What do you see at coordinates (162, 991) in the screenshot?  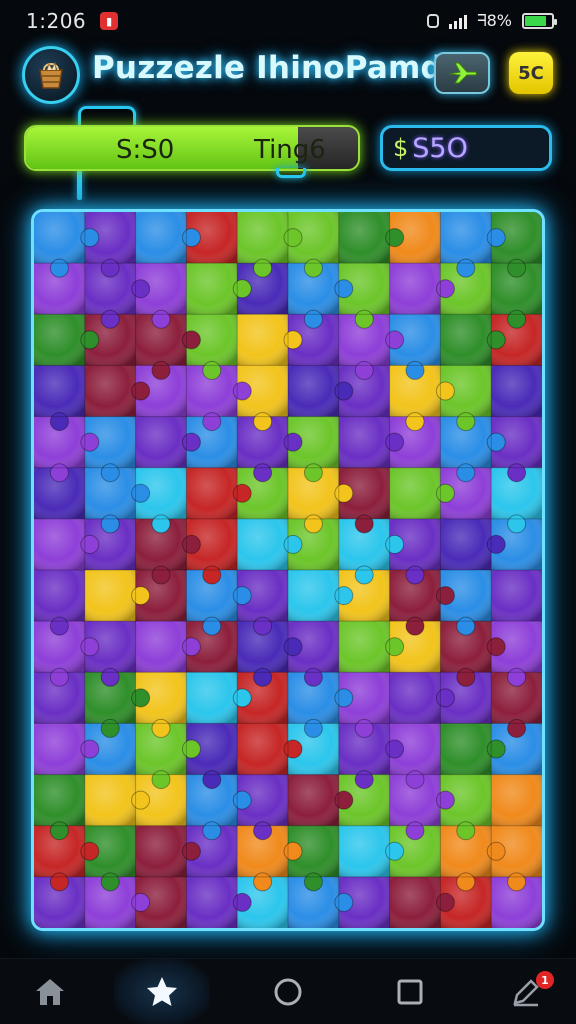 I see `nav-favorites` at bounding box center [162, 991].